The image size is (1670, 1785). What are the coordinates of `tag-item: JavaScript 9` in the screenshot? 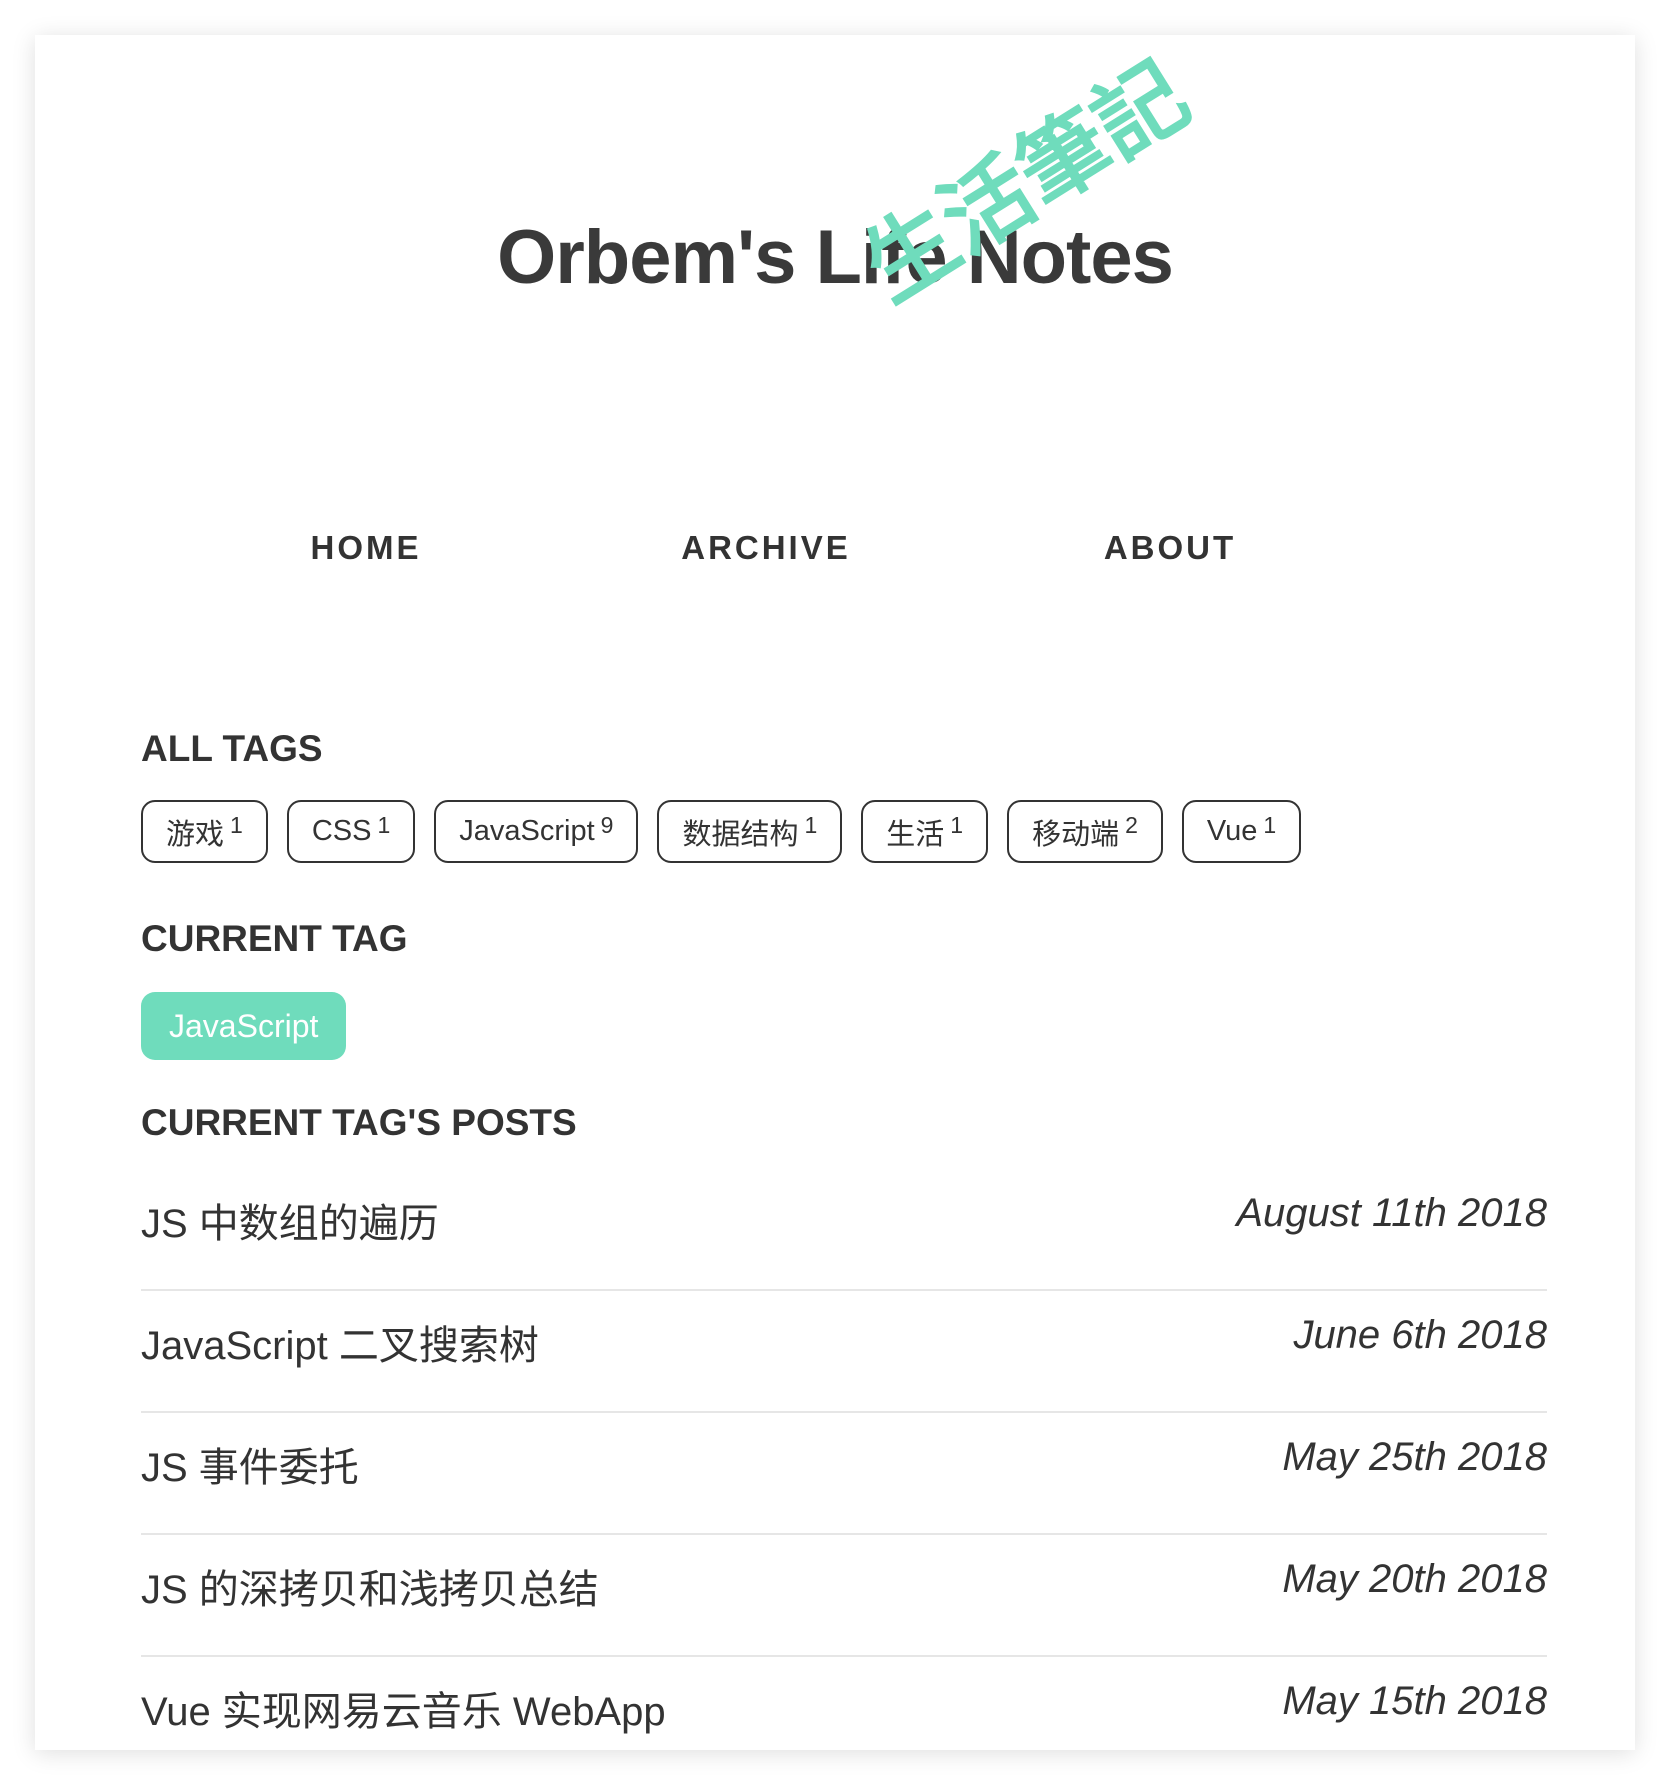 It's located at (536, 831).